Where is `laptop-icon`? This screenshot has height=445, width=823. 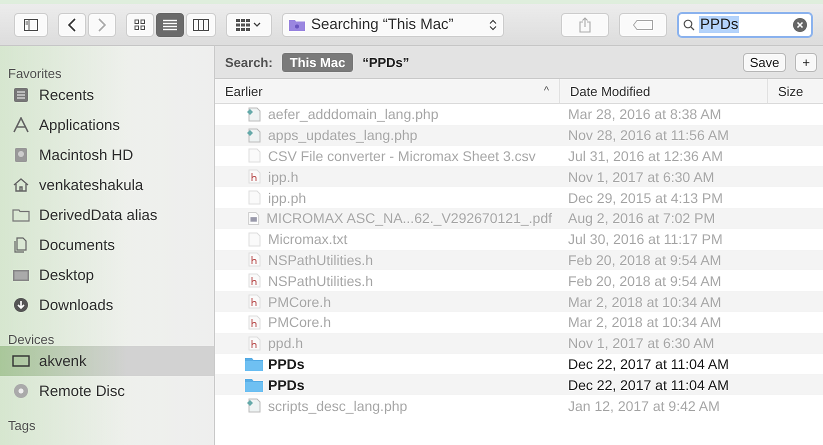 laptop-icon is located at coordinates (21, 361).